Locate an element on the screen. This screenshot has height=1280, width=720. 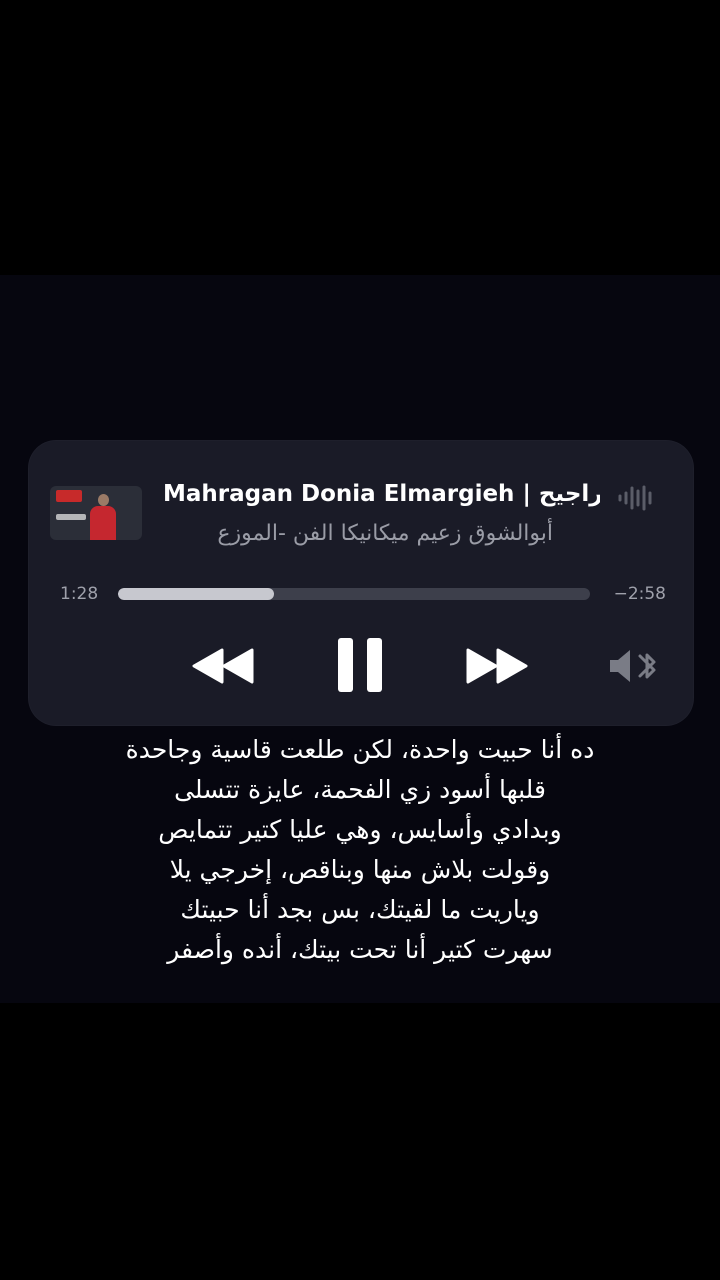
pause-icon is located at coordinates (360, 665).